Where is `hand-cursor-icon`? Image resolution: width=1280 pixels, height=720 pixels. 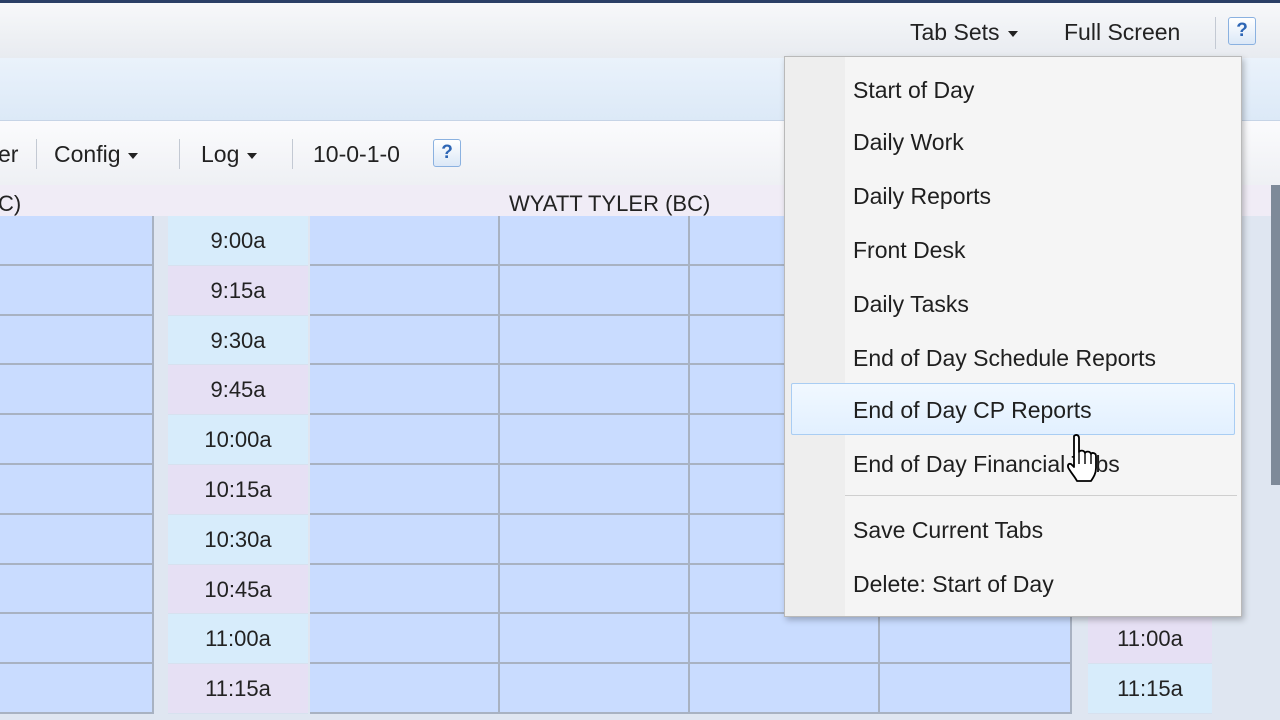 hand-cursor-icon is located at coordinates (1082, 458).